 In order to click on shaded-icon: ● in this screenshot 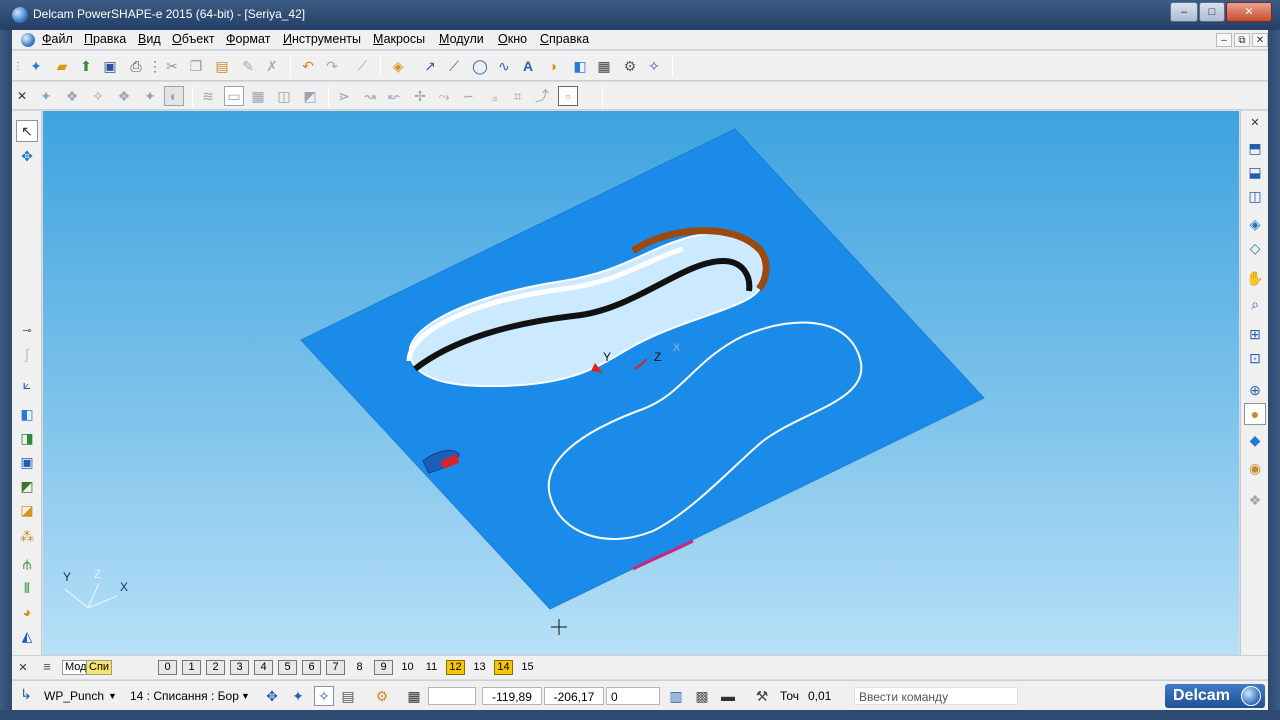, I will do `click(1255, 414)`.